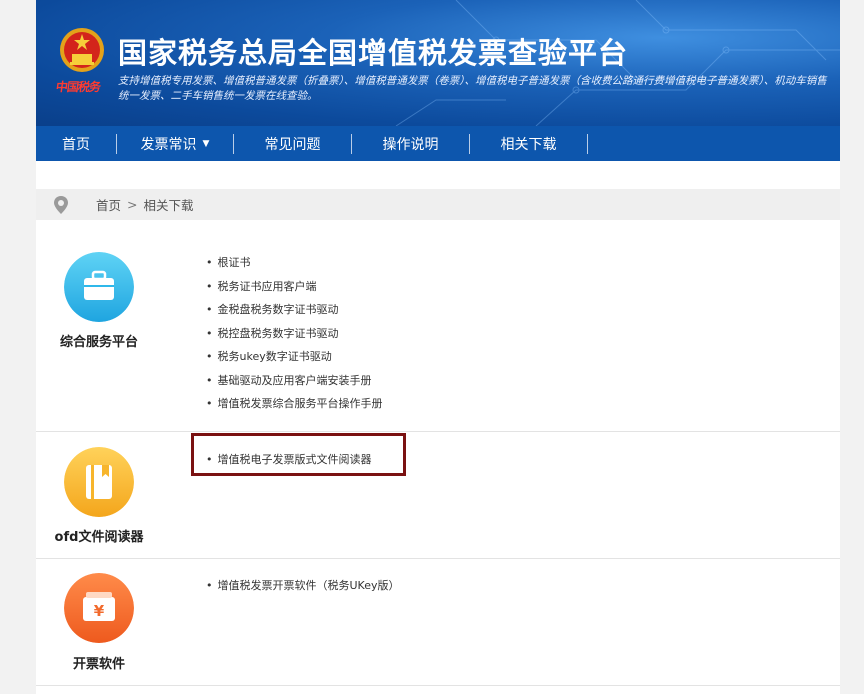 The height and width of the screenshot is (694, 864). I want to click on nav-instructions: 操作说明, so click(410, 143).